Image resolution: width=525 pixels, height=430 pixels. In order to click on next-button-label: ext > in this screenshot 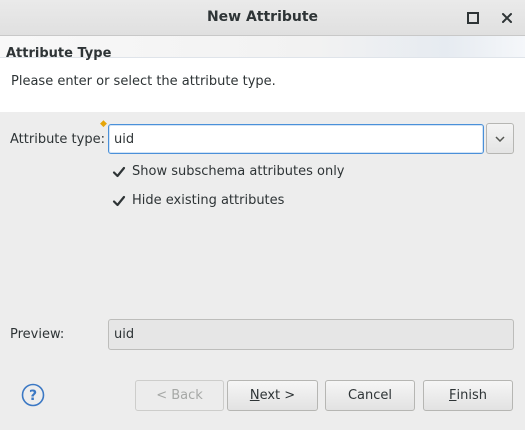, I will do `click(277, 395)`.